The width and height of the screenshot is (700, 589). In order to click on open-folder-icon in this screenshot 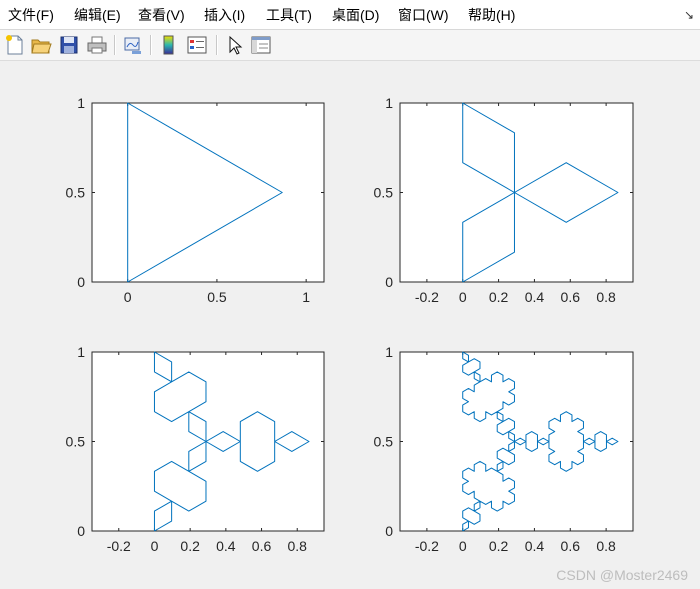, I will do `click(41, 45)`.